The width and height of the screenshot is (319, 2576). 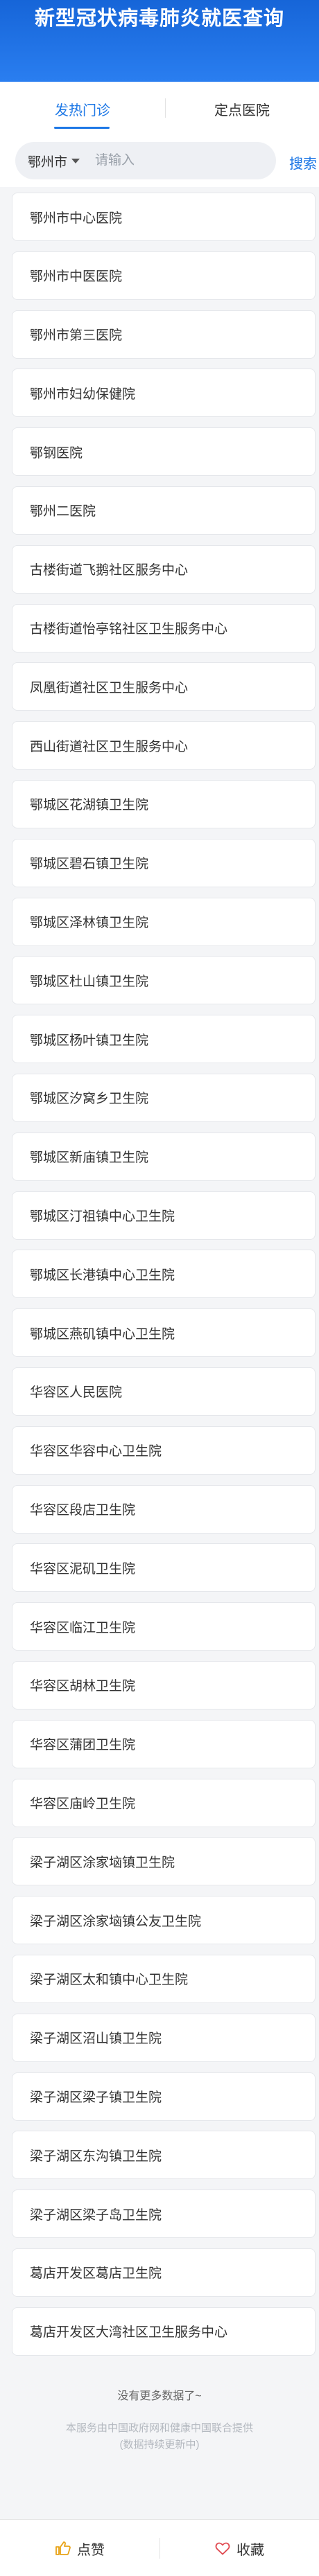 What do you see at coordinates (96, 2097) in the screenshot?
I see `hospital-name: 梁子湖区梁子镇卫生院` at bounding box center [96, 2097].